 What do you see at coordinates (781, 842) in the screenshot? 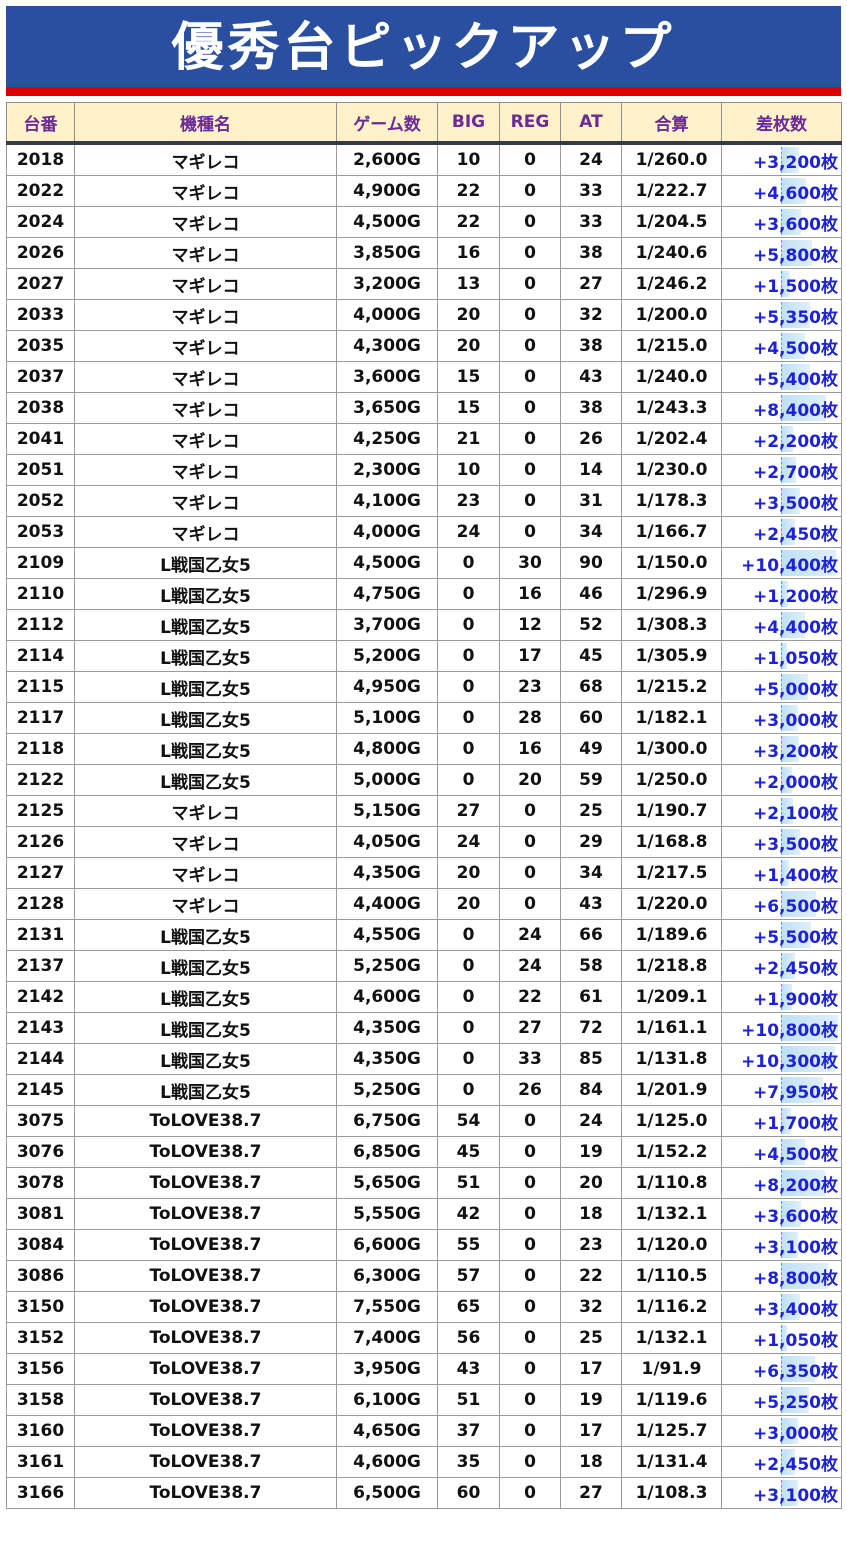
I see `difference-cell: +3,500枚` at bounding box center [781, 842].